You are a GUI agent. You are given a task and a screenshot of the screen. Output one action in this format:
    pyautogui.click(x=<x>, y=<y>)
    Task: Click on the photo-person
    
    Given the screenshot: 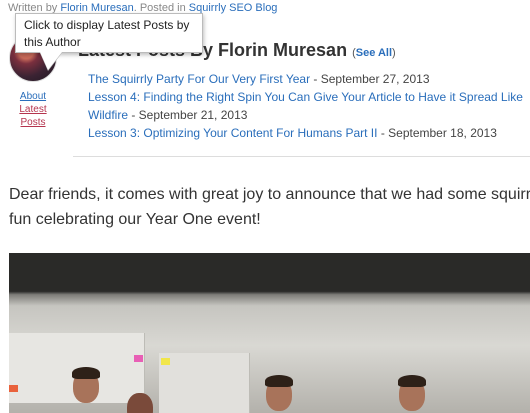 What is the action you would take?
    pyautogui.click(x=140, y=403)
    